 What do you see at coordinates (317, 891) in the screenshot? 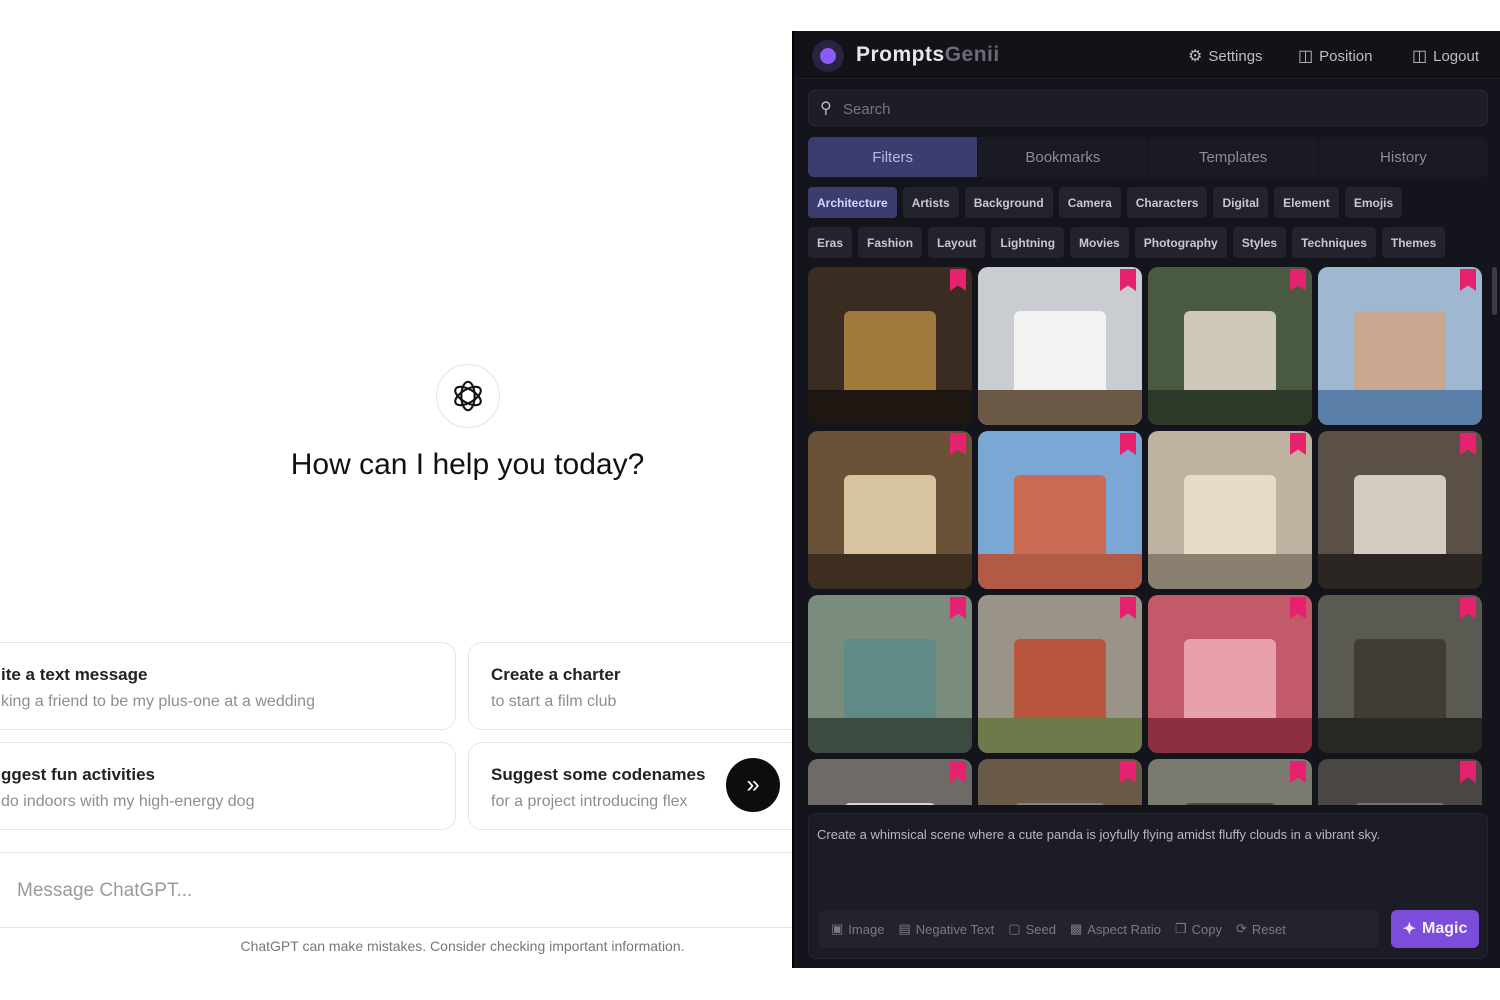
I see `message-input` at bounding box center [317, 891].